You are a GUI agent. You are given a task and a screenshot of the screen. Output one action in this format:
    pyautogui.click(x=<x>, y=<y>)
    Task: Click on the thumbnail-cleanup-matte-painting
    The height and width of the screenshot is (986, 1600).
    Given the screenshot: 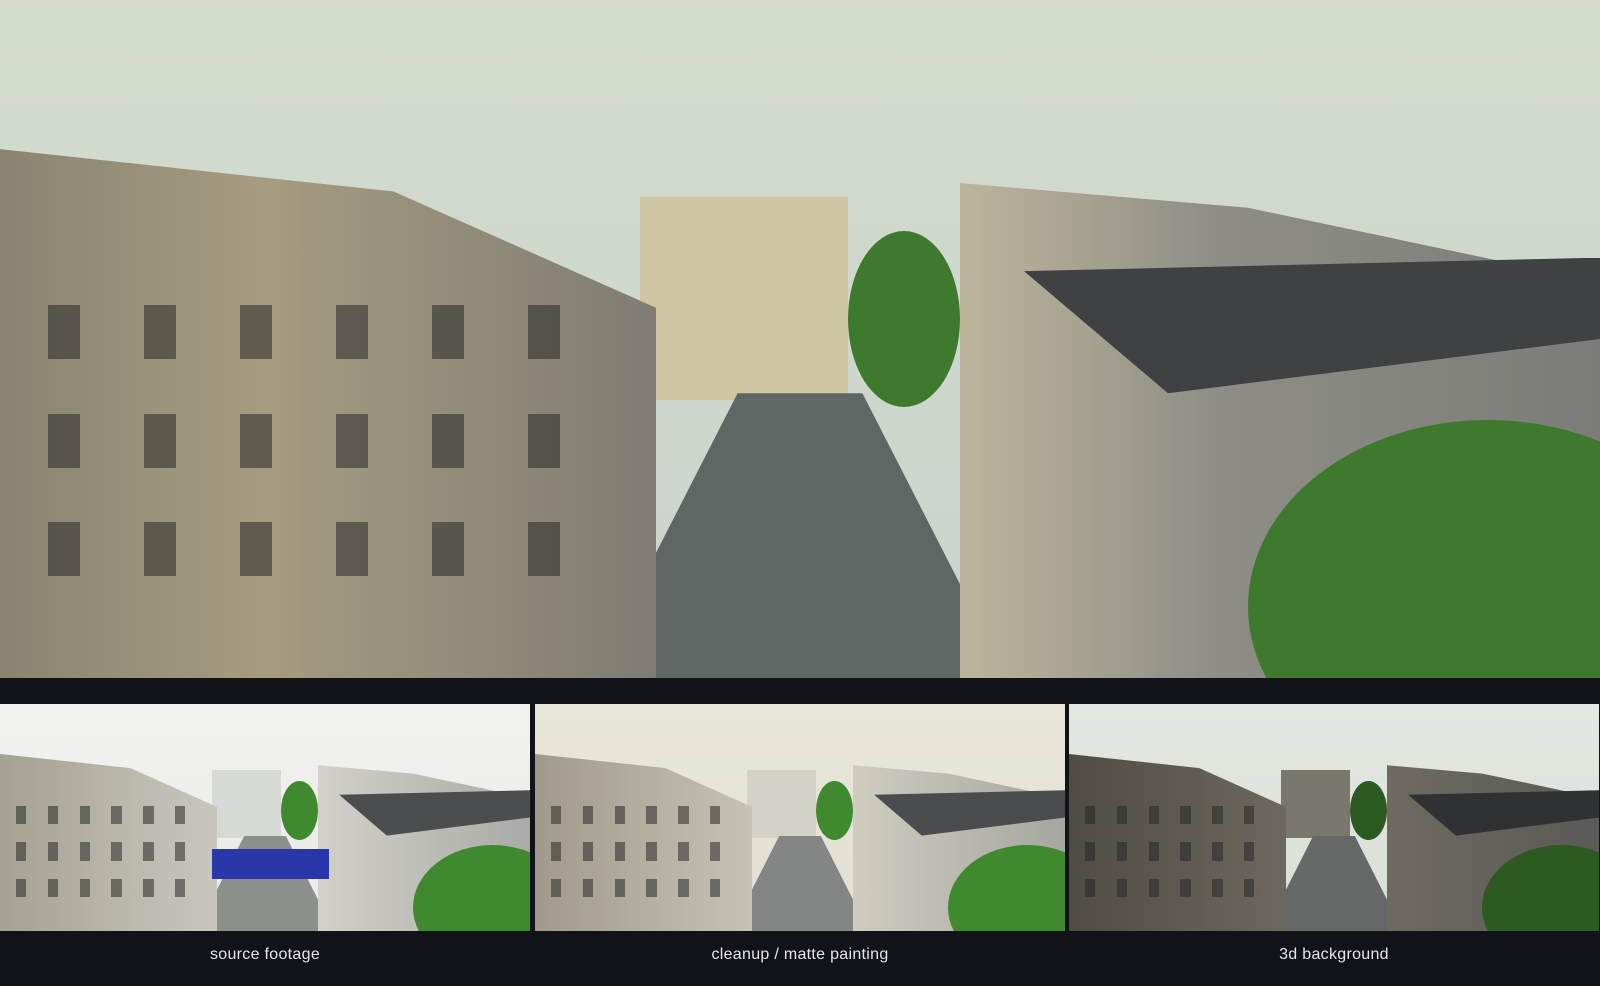 What is the action you would take?
    pyautogui.click(x=800, y=817)
    